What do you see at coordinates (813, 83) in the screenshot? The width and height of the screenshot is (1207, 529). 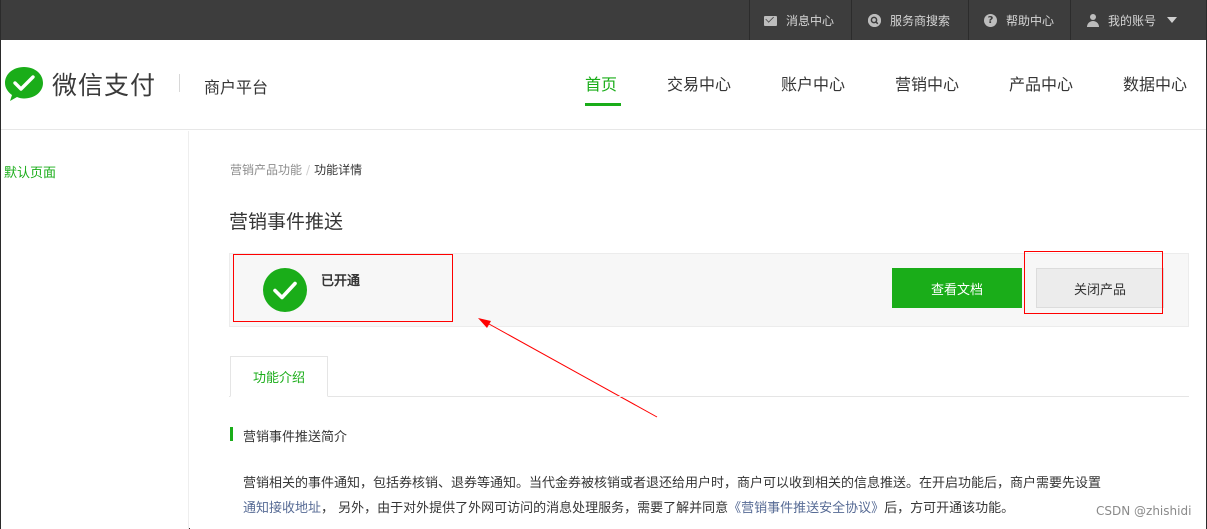 I see `nav-account-center: 账户中心` at bounding box center [813, 83].